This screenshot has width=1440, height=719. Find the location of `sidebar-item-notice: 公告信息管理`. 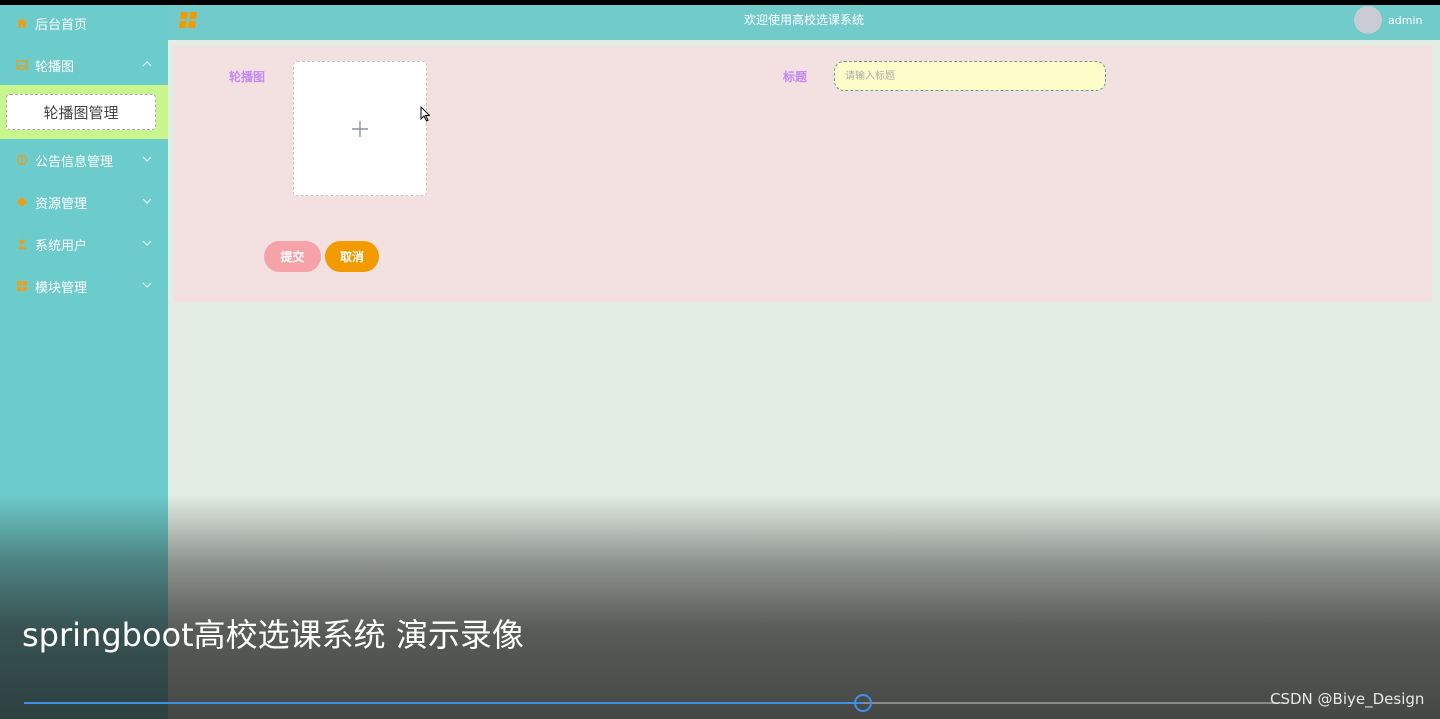

sidebar-item-notice: 公告信息管理 is located at coordinates (84, 160).